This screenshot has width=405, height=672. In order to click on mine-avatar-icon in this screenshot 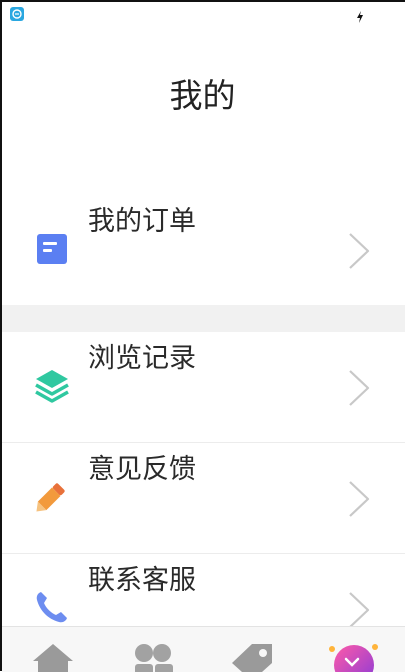, I will do `click(353, 658)`.